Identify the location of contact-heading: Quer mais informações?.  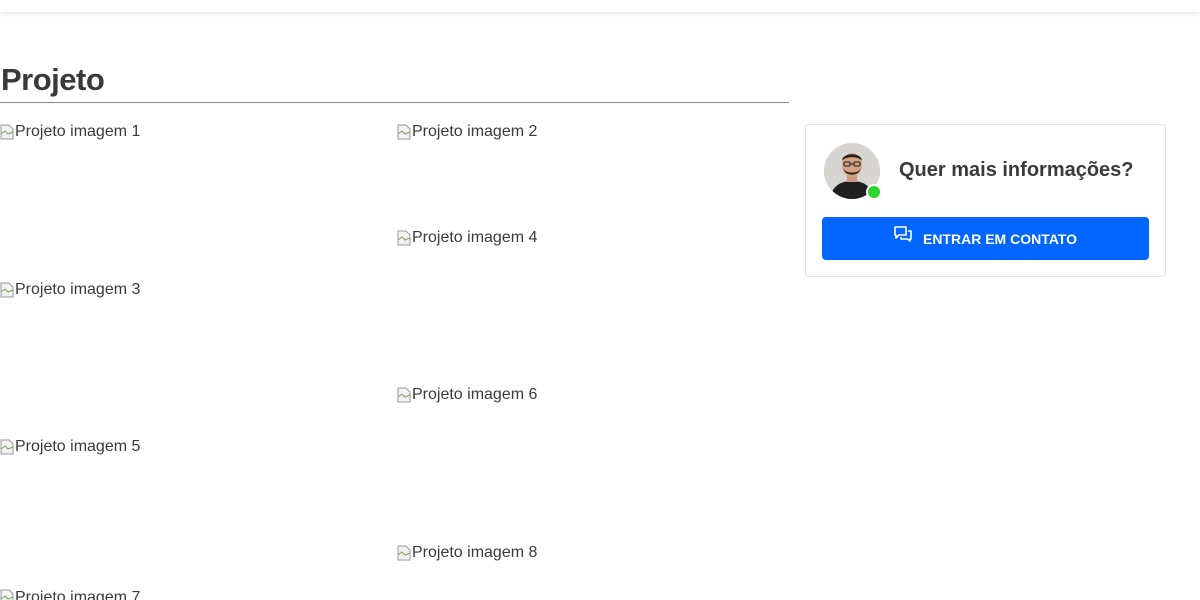
(1016, 170).